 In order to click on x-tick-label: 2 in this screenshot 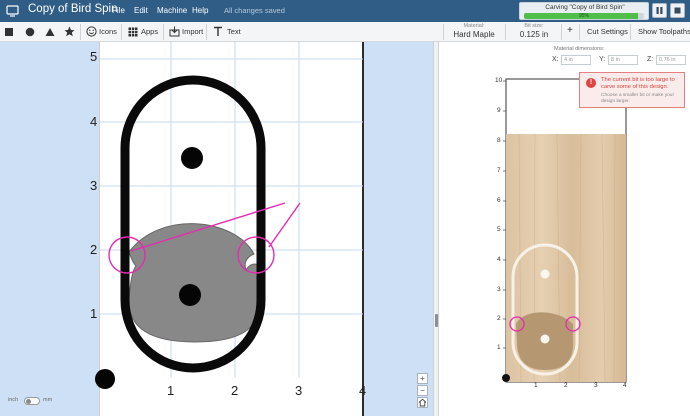, I will do `click(235, 390)`.